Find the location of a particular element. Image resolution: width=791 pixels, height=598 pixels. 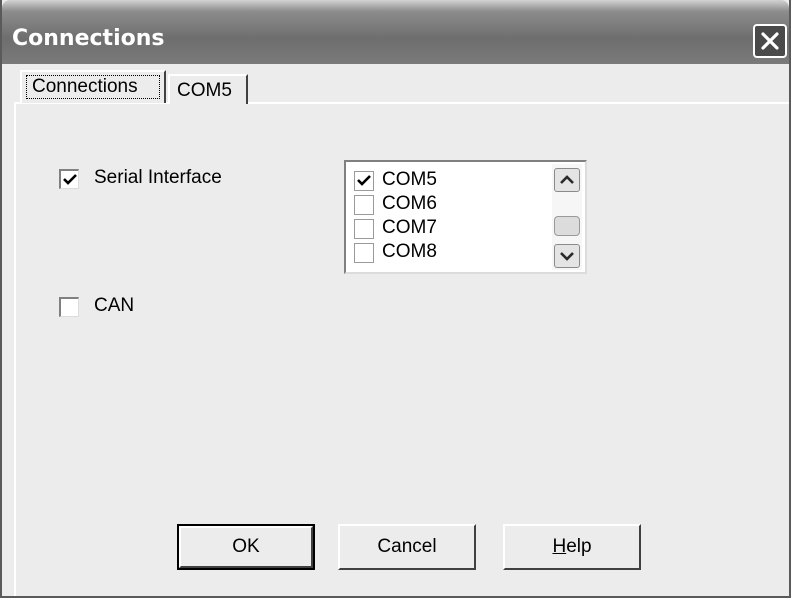

help-button: Help is located at coordinates (572, 547).